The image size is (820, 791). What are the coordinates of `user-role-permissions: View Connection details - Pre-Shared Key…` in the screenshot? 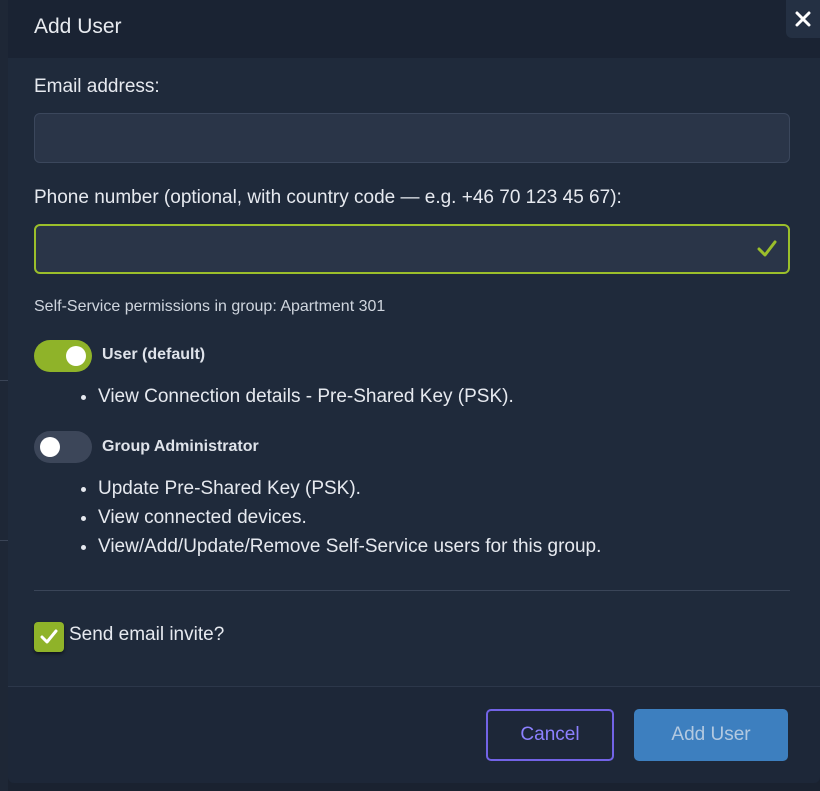 It's located at (275, 396).